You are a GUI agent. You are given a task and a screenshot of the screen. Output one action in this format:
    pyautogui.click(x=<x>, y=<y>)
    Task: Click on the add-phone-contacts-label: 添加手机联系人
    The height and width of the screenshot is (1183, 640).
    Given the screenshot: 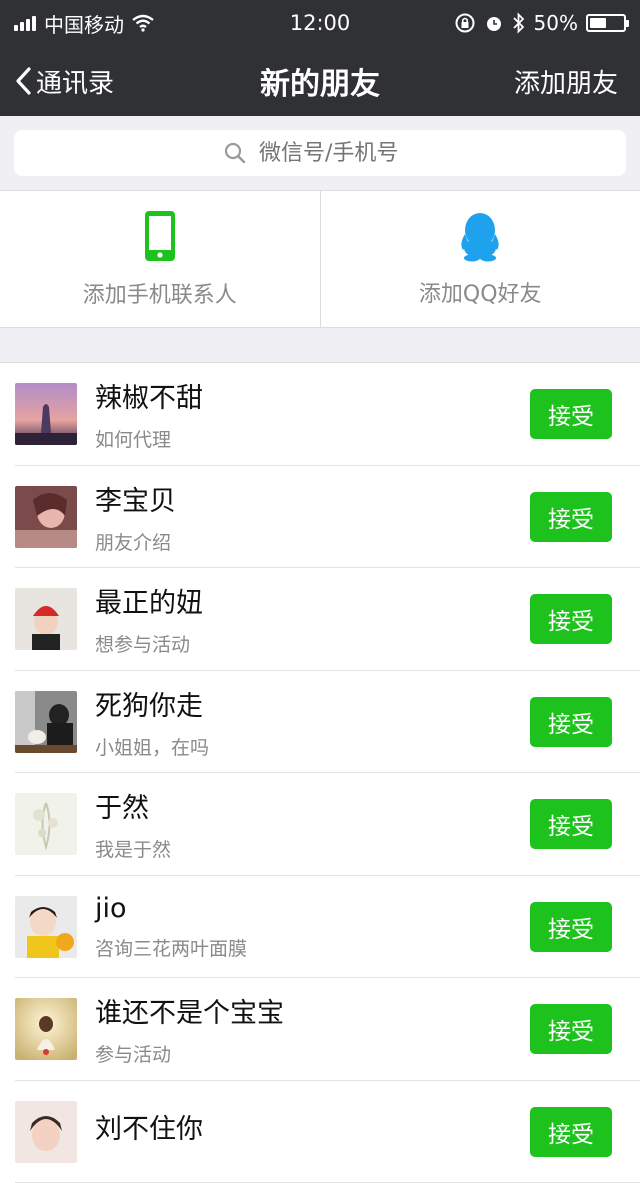 What is the action you would take?
    pyautogui.click(x=160, y=293)
    